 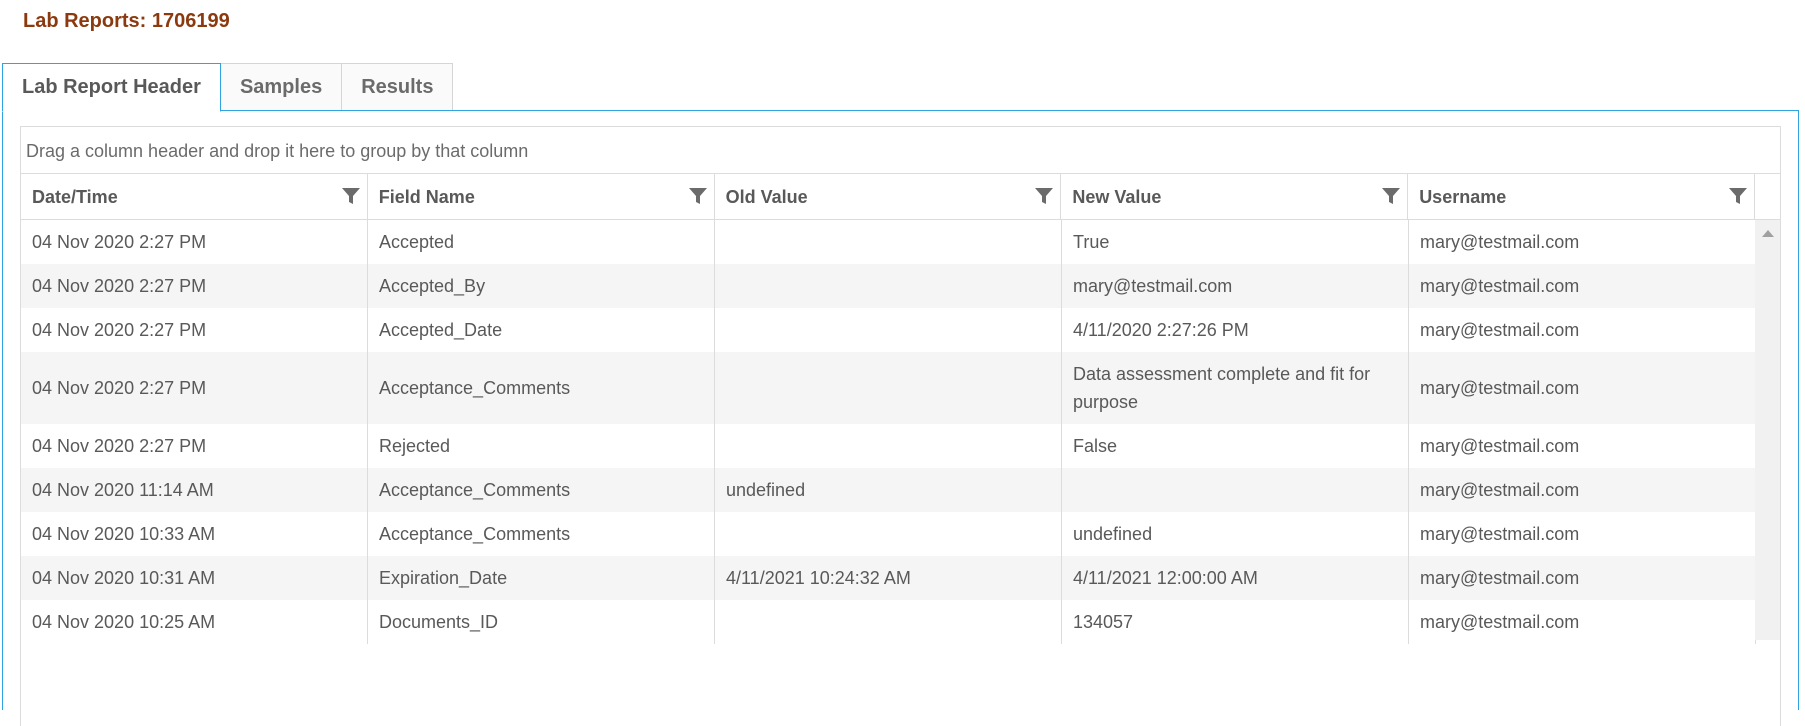 I want to click on cell-new-value: 4/11/2020 2:27:26 PM, so click(x=1235, y=330).